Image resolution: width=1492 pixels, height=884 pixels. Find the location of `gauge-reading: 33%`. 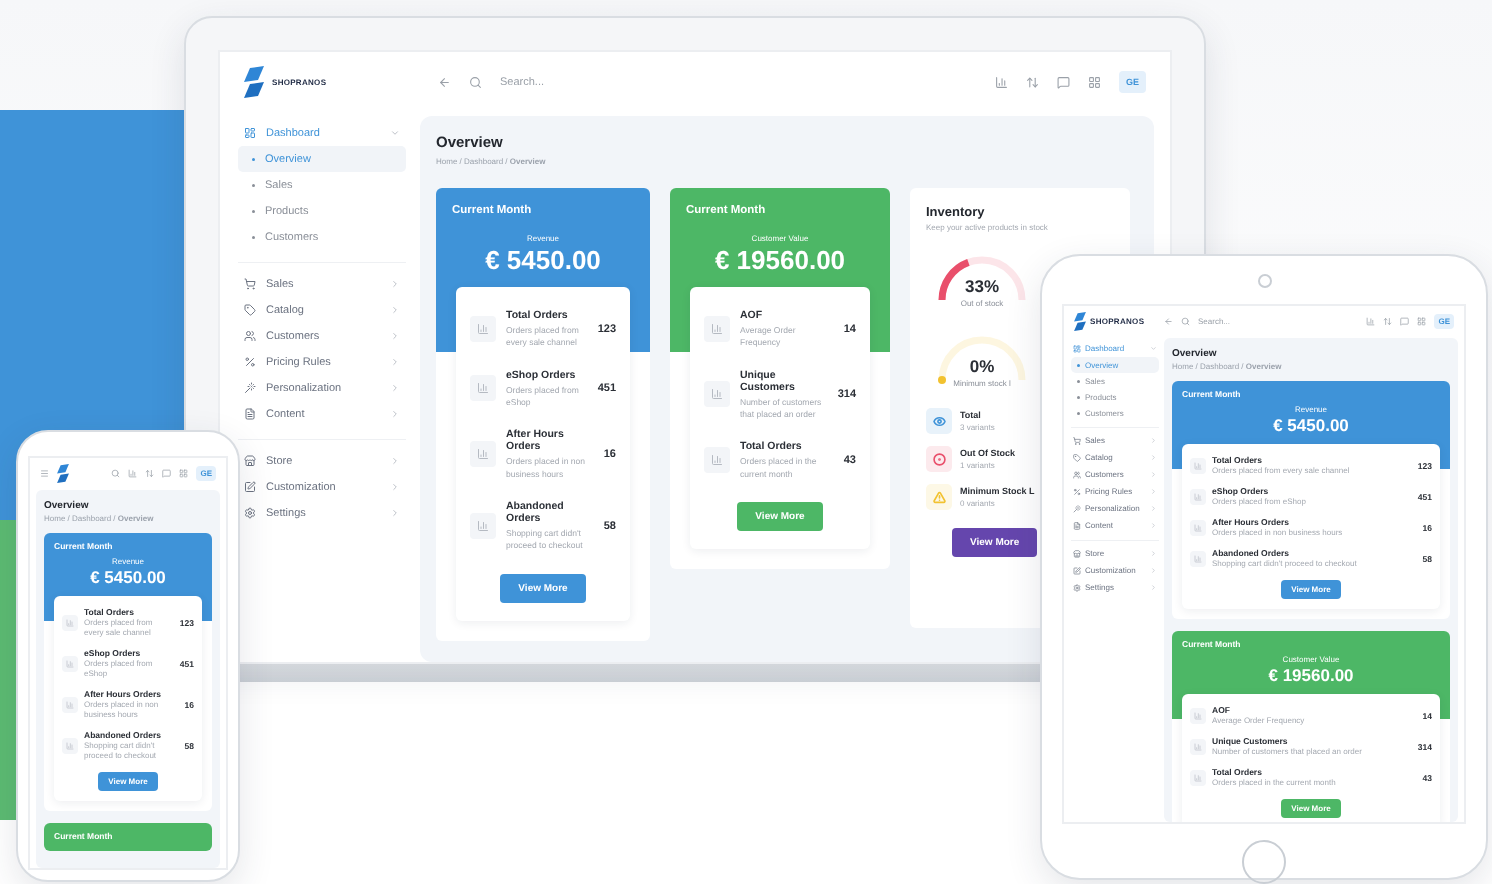

gauge-reading: 33% is located at coordinates (982, 287).